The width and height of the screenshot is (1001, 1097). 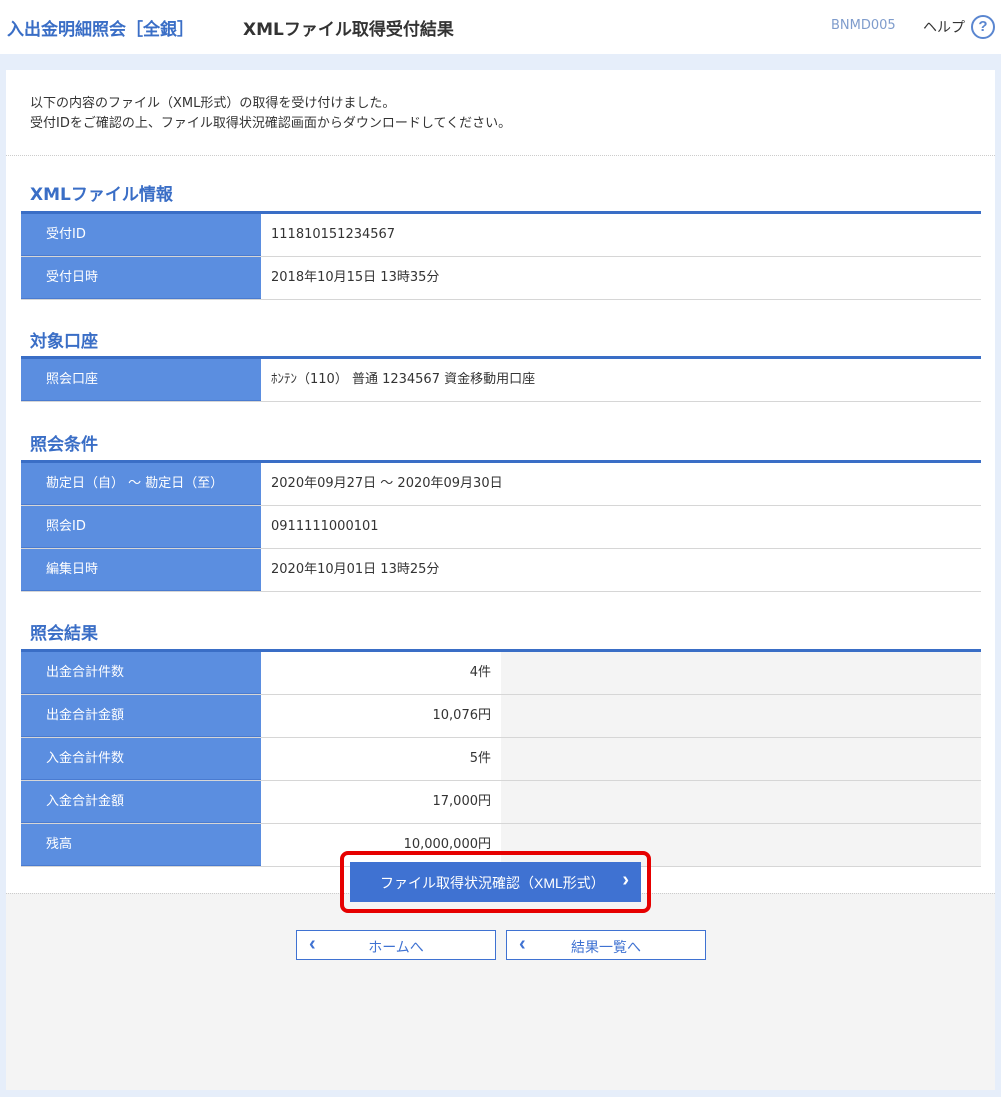 I want to click on row-value: 5件, so click(x=381, y=759).